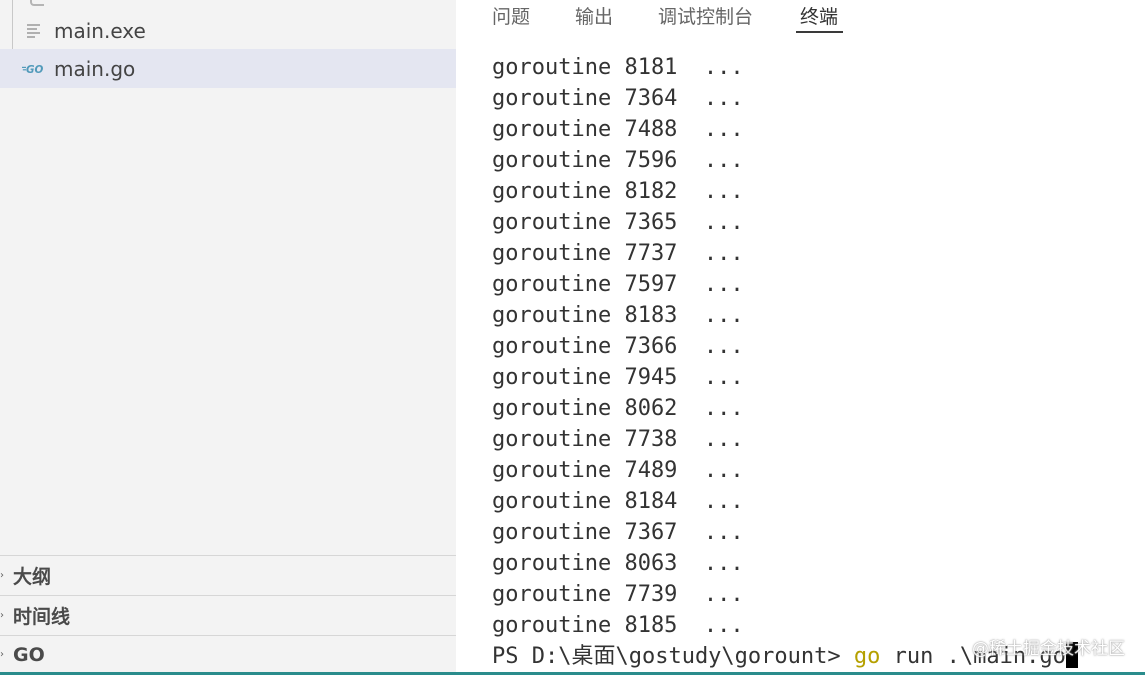 Image resolution: width=1145 pixels, height=675 pixels. What do you see at coordinates (819, 32) in the screenshot?
I see `active-tab-indicator` at bounding box center [819, 32].